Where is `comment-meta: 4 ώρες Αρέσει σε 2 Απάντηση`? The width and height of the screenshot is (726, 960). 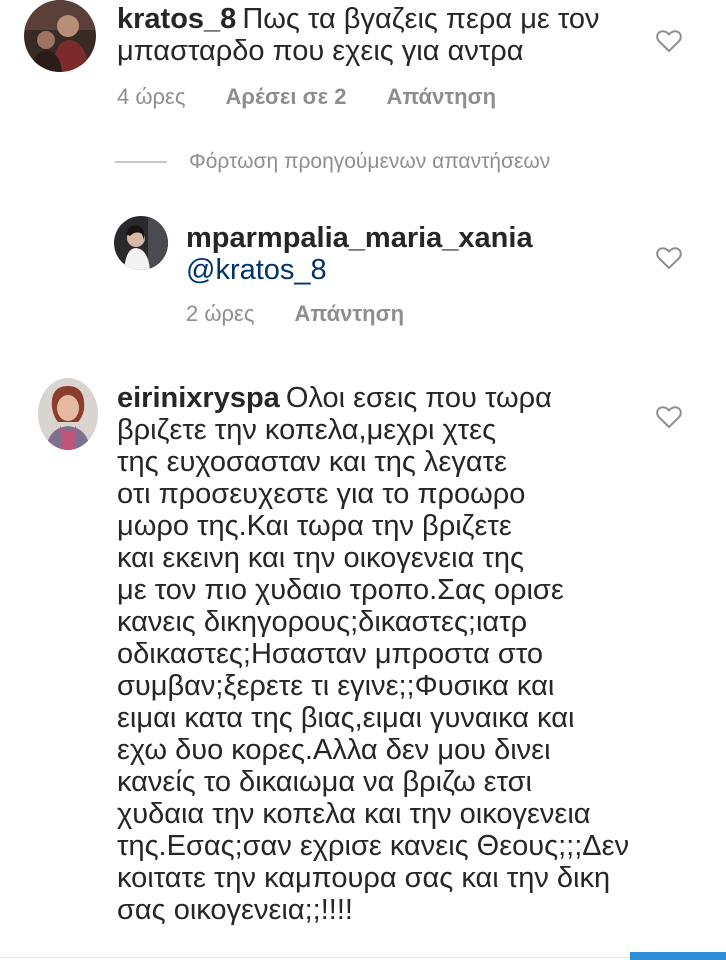
comment-meta: 4 ώρες Αρέσει σε 2 Απάντηση is located at coordinates (306, 97).